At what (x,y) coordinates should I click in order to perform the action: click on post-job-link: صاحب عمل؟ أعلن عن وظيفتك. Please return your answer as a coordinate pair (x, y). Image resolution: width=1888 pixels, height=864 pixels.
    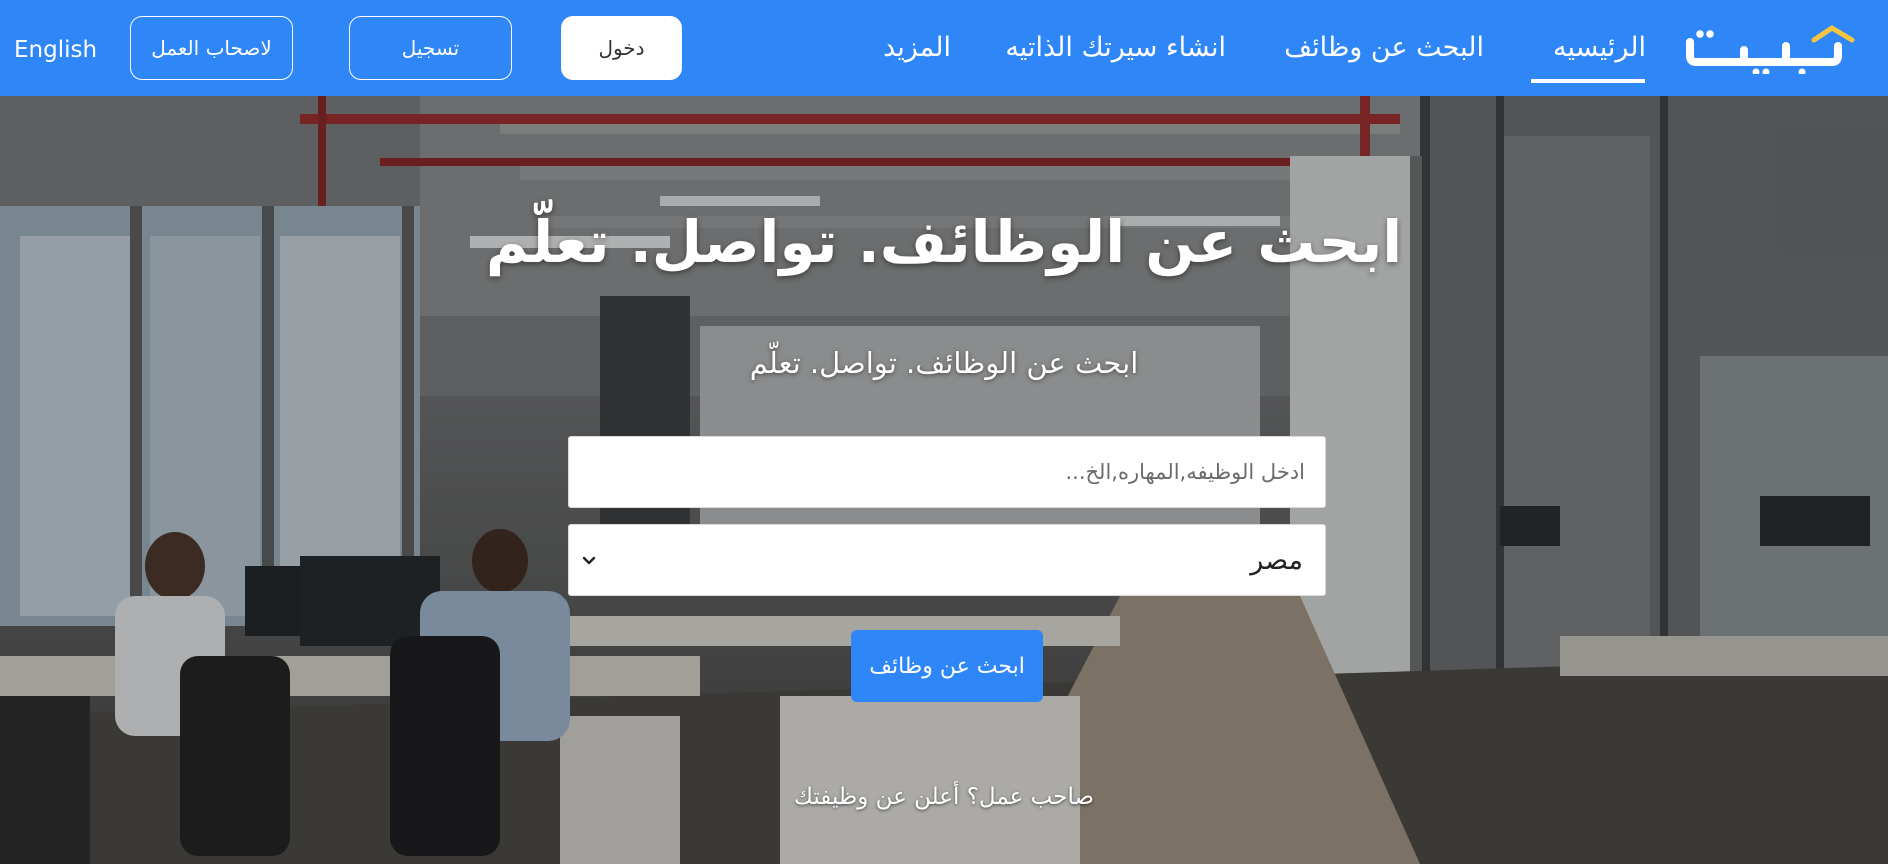
    Looking at the image, I should click on (944, 797).